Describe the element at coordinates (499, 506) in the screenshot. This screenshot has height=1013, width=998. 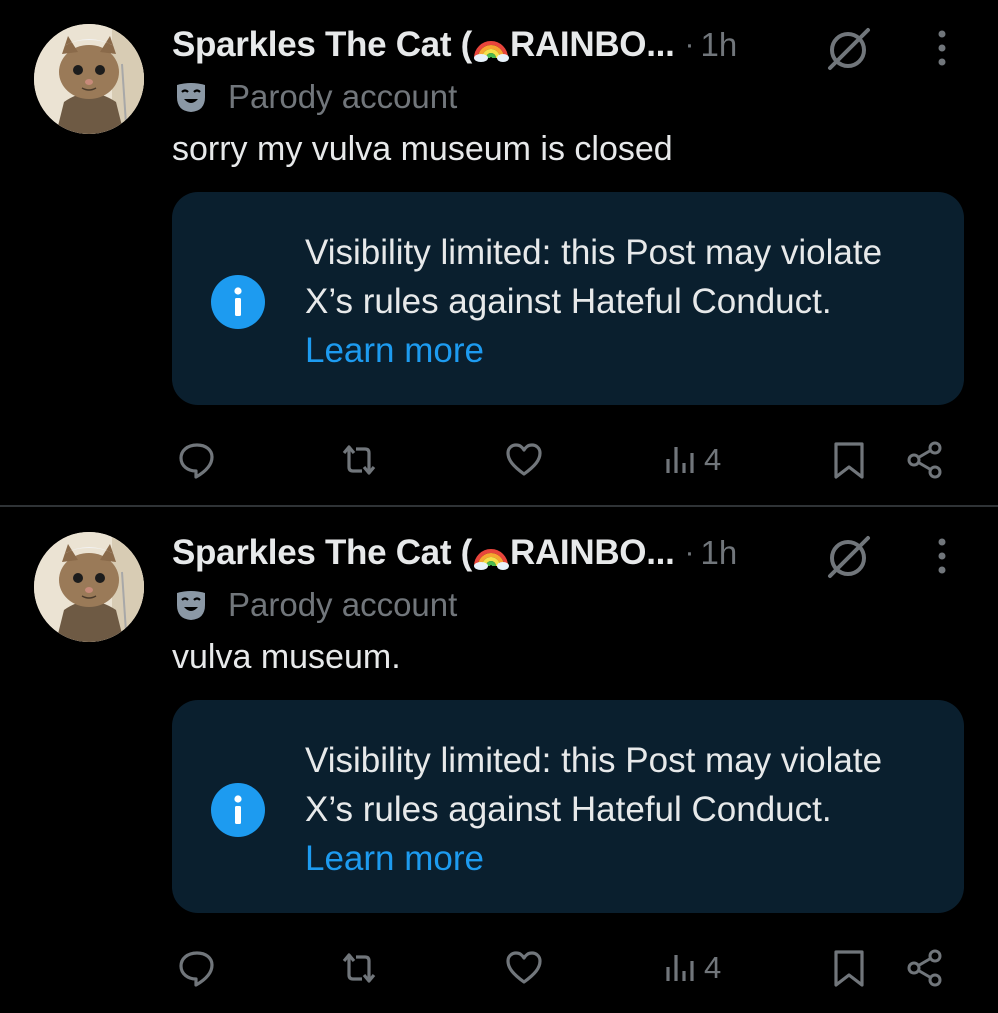
I see `post-divider` at that location.